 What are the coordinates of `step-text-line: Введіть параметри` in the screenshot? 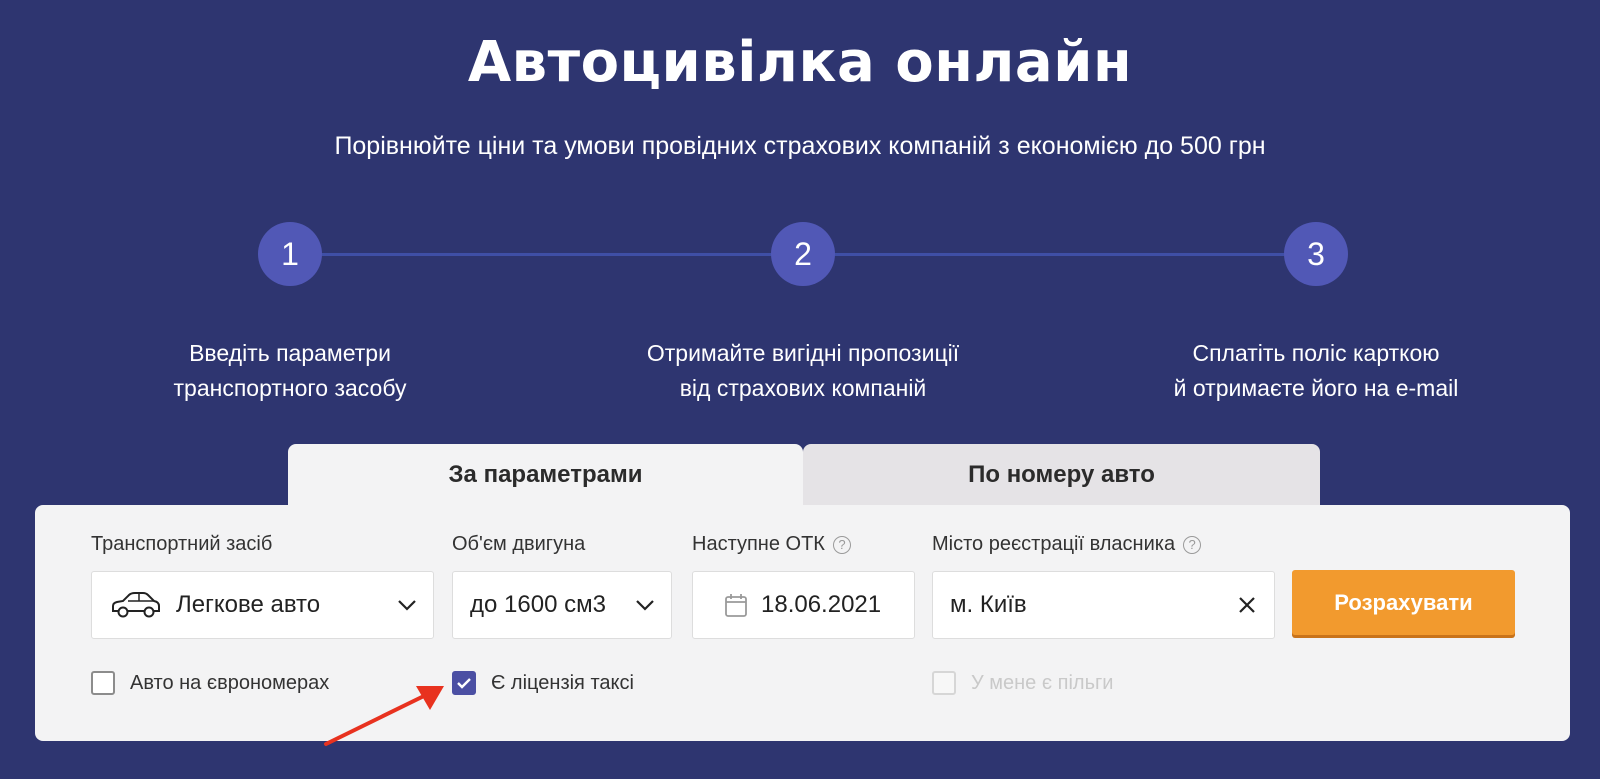 It's located at (290, 353).